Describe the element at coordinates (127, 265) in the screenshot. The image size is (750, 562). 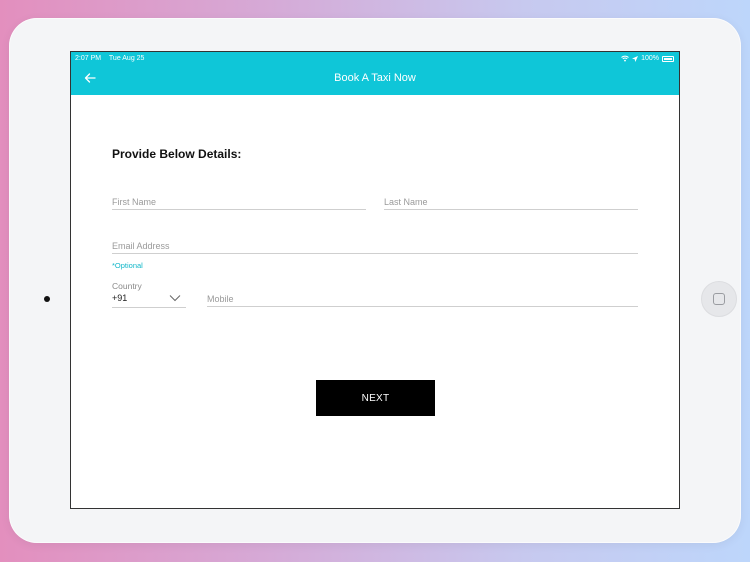
I see `email-optional-note: *Optional` at that location.